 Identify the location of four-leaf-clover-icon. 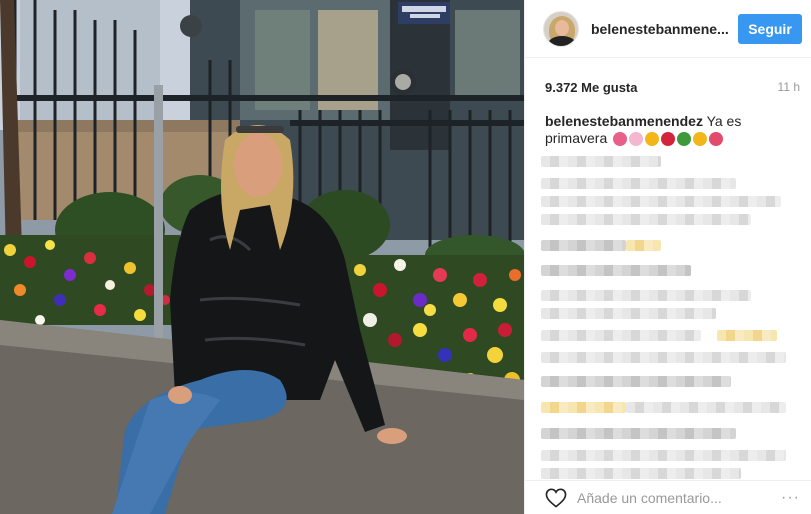
(684, 139).